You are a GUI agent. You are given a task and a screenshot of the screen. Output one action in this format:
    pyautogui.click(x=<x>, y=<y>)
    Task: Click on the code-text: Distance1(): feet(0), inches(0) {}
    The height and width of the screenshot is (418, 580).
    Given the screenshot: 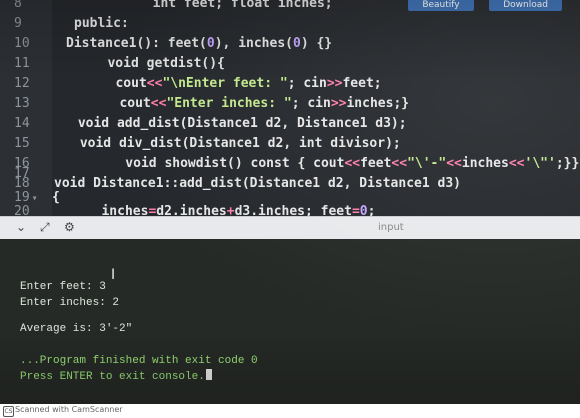 What is the action you would take?
    pyautogui.click(x=199, y=44)
    